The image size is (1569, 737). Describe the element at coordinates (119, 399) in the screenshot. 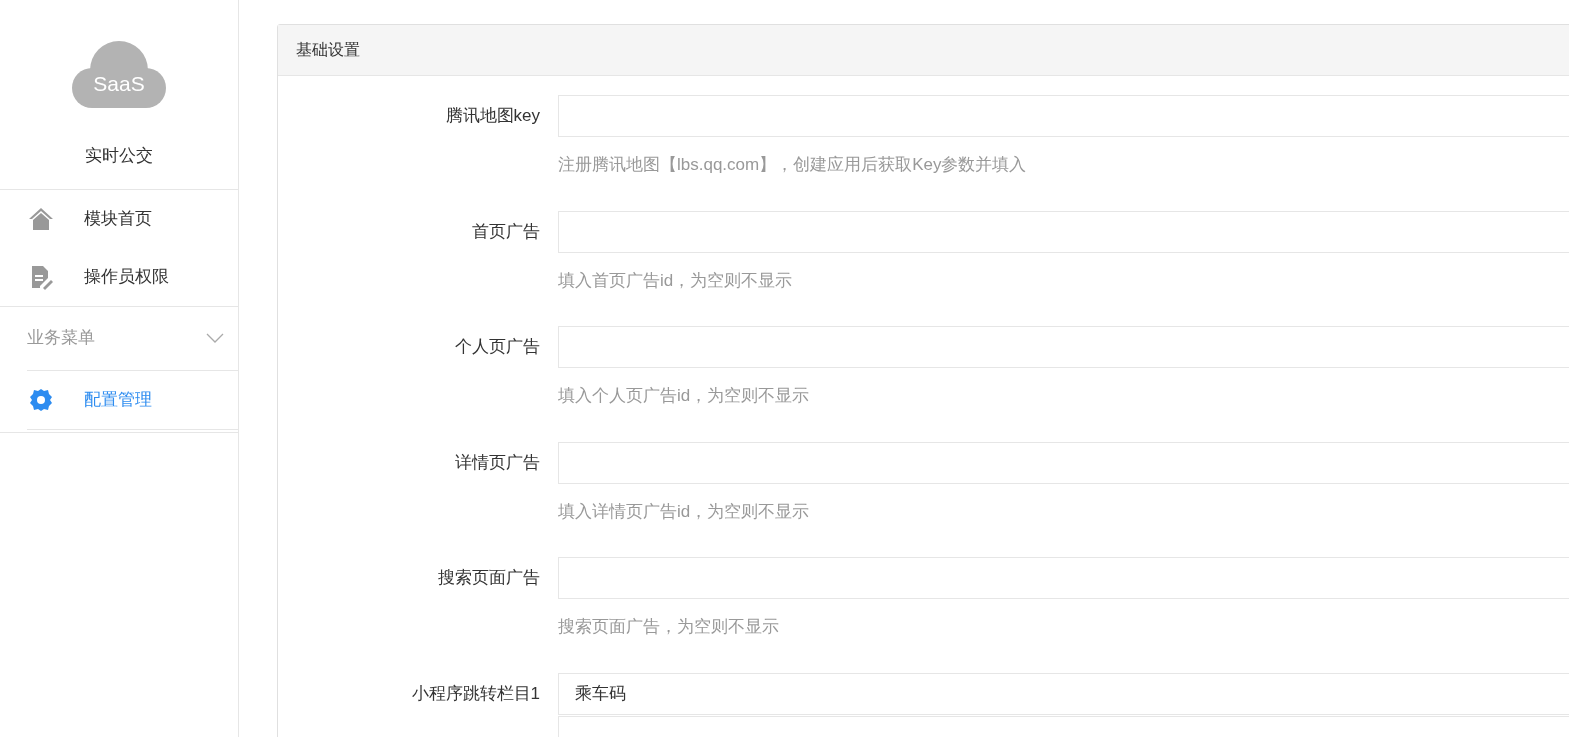

I see `nav-item: 配置管理` at that location.